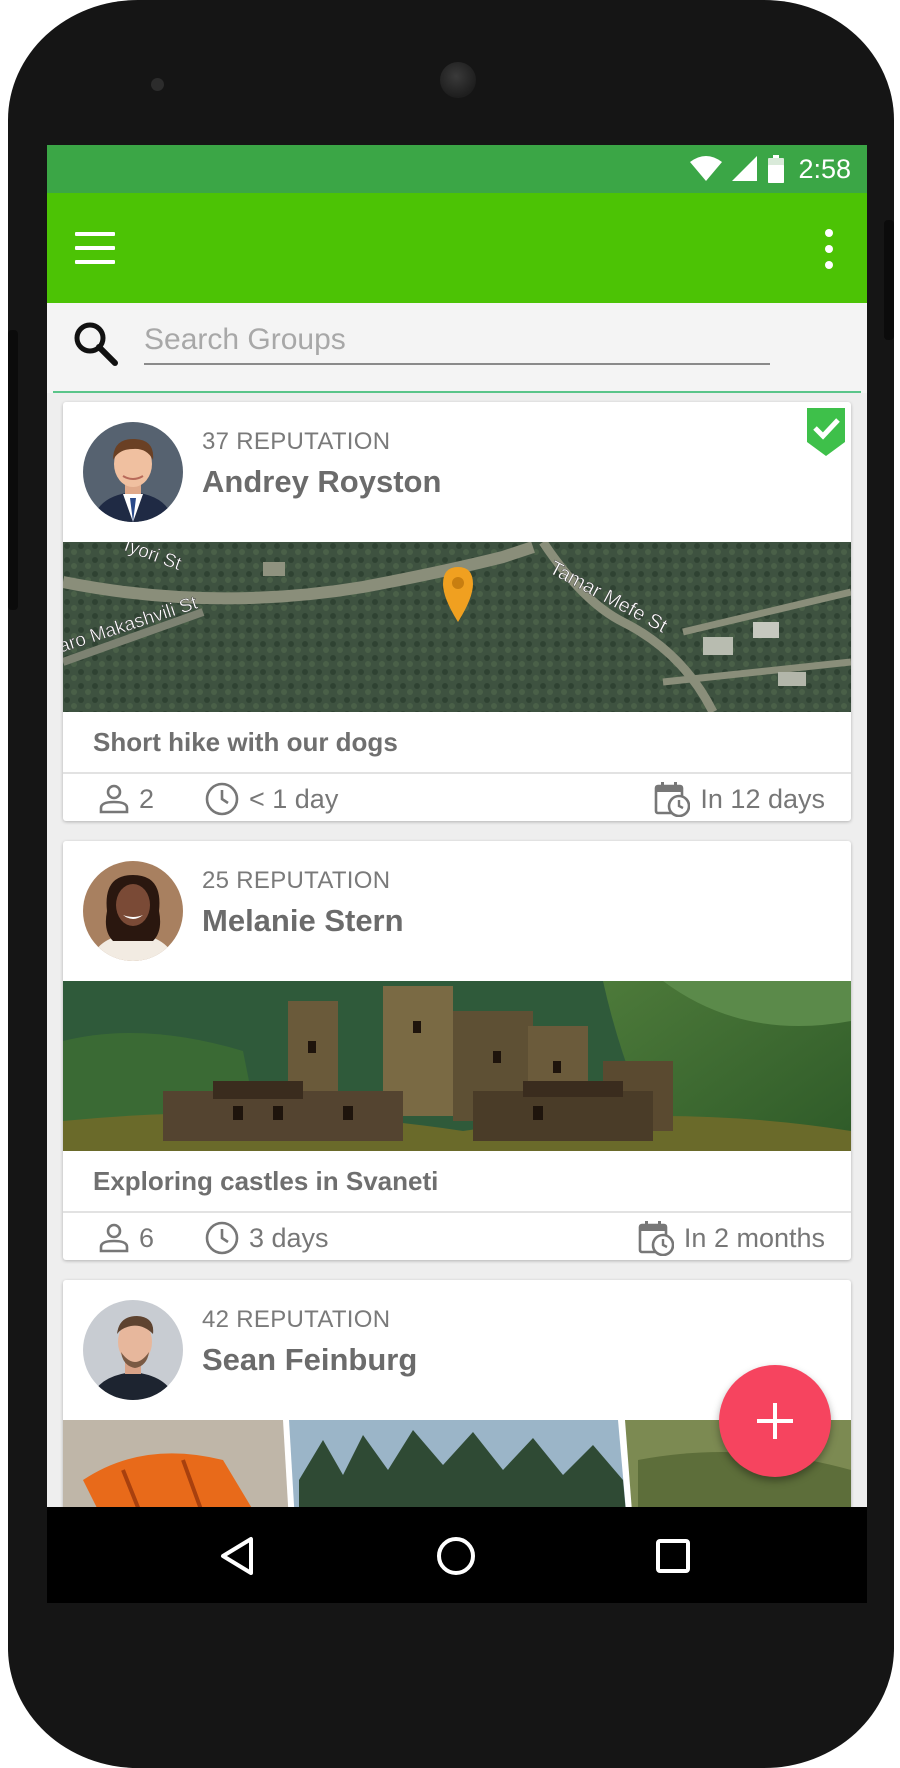 Image resolution: width=900 pixels, height=1768 pixels. I want to click on duration: < 1 day, so click(271, 797).